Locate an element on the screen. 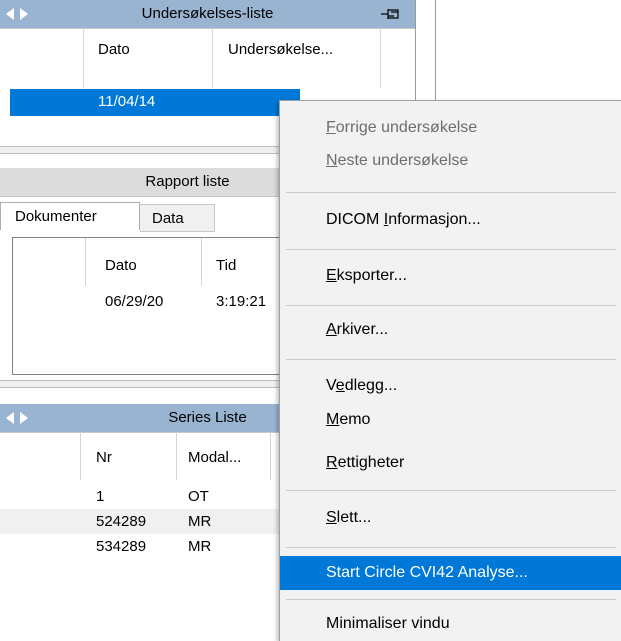  row-date: 06/29/20 is located at coordinates (134, 301).